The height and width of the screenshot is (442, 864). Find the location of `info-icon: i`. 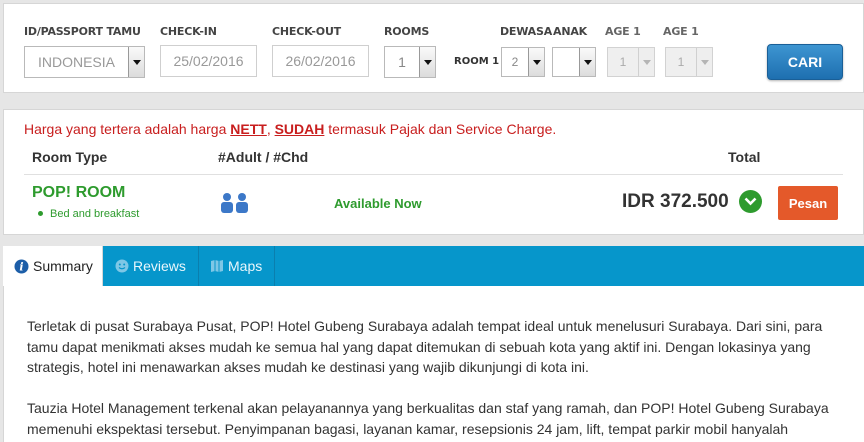

info-icon: i is located at coordinates (21, 266).